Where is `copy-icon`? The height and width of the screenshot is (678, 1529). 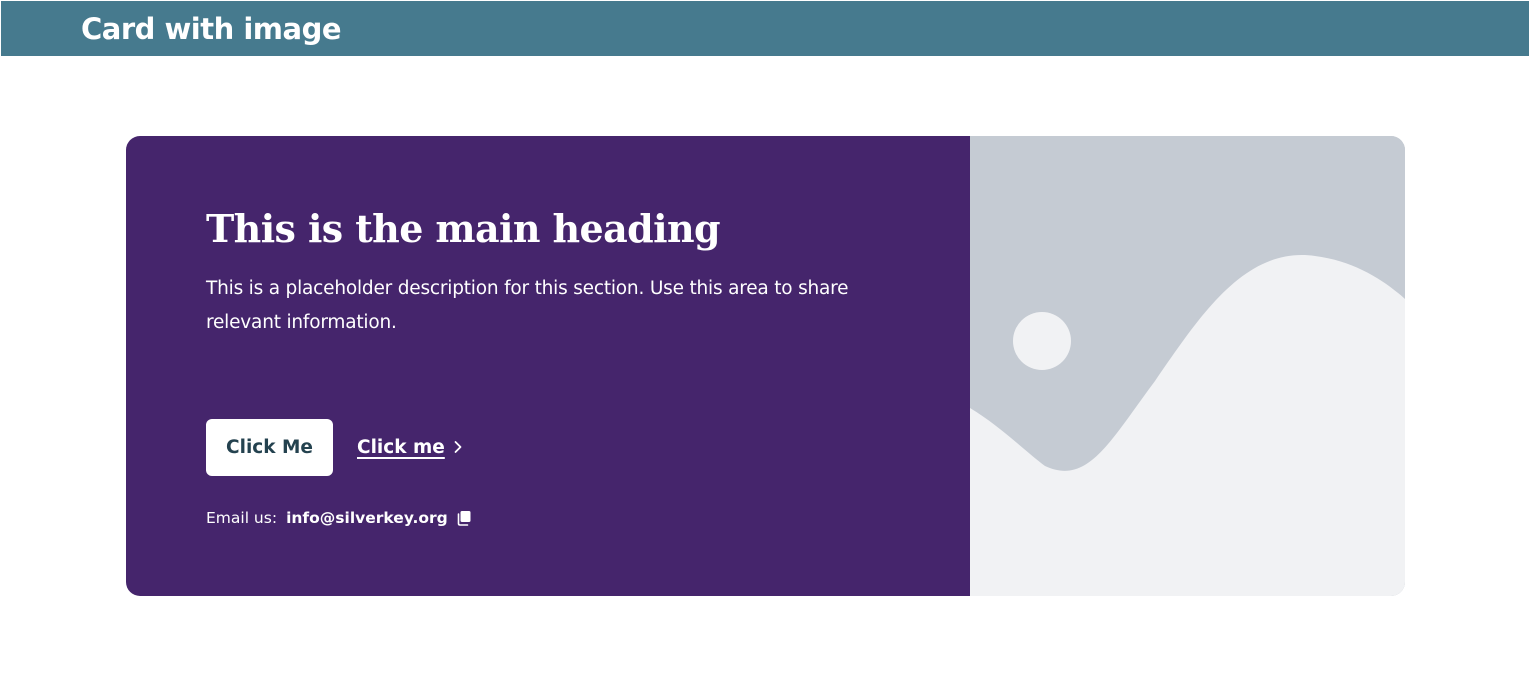 copy-icon is located at coordinates (464, 518).